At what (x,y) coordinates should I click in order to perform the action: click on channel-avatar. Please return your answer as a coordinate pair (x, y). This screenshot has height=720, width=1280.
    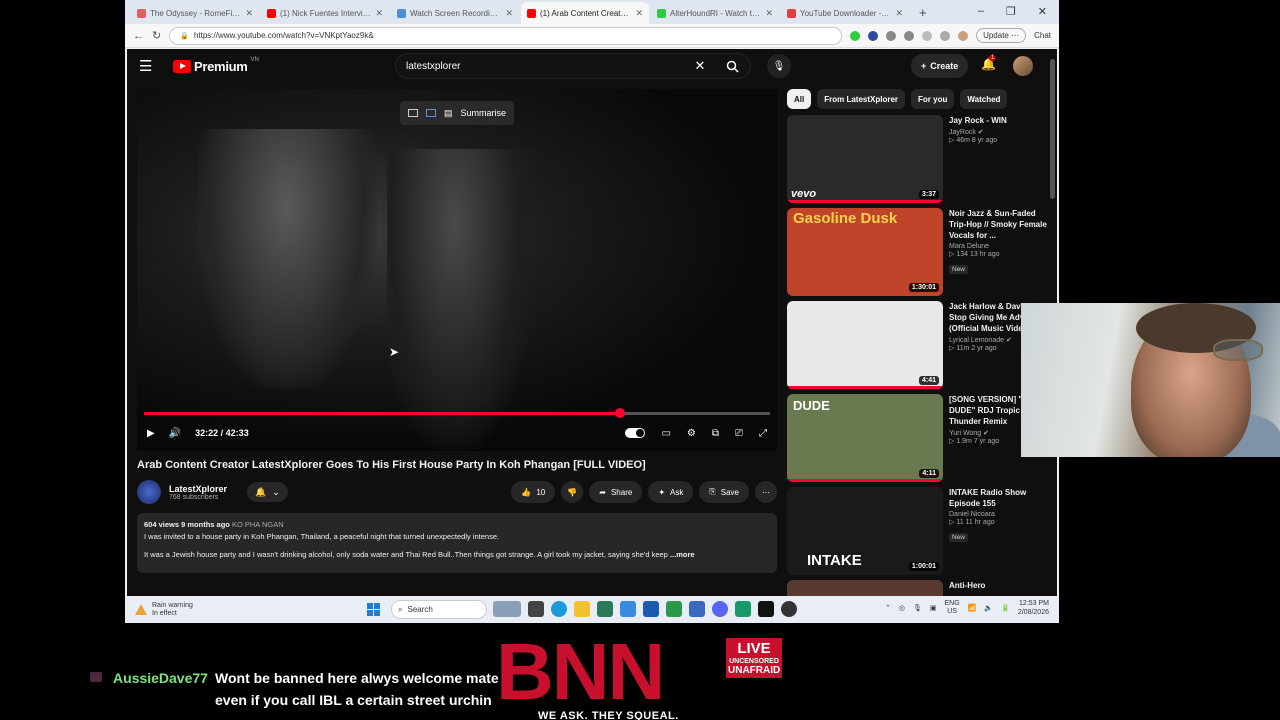
    Looking at the image, I should click on (149, 492).